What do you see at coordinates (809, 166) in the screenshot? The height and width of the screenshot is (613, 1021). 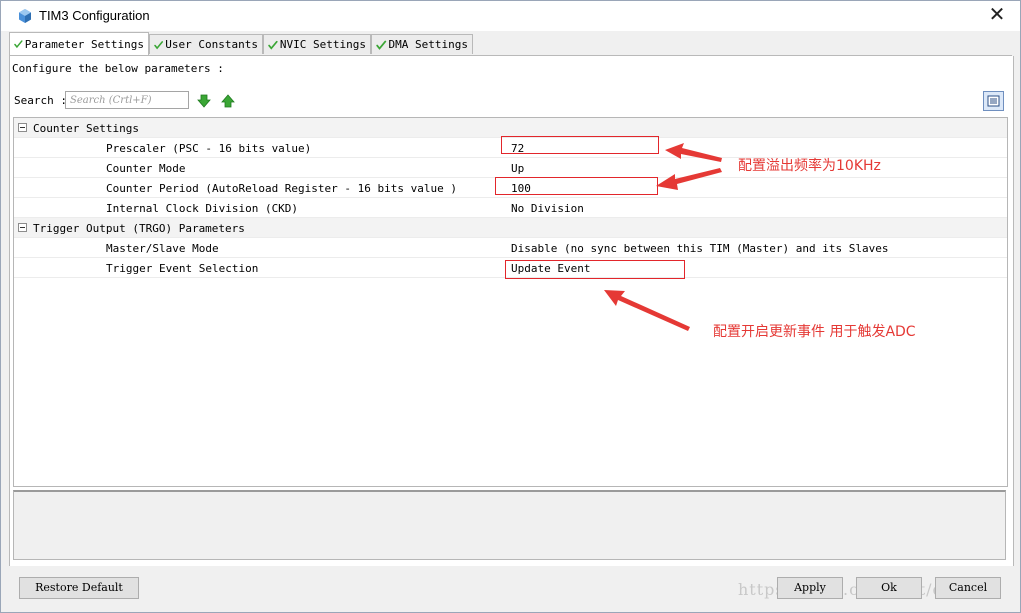 I see `annotation-overflow-note: 配置溢出频率为10KHz` at bounding box center [809, 166].